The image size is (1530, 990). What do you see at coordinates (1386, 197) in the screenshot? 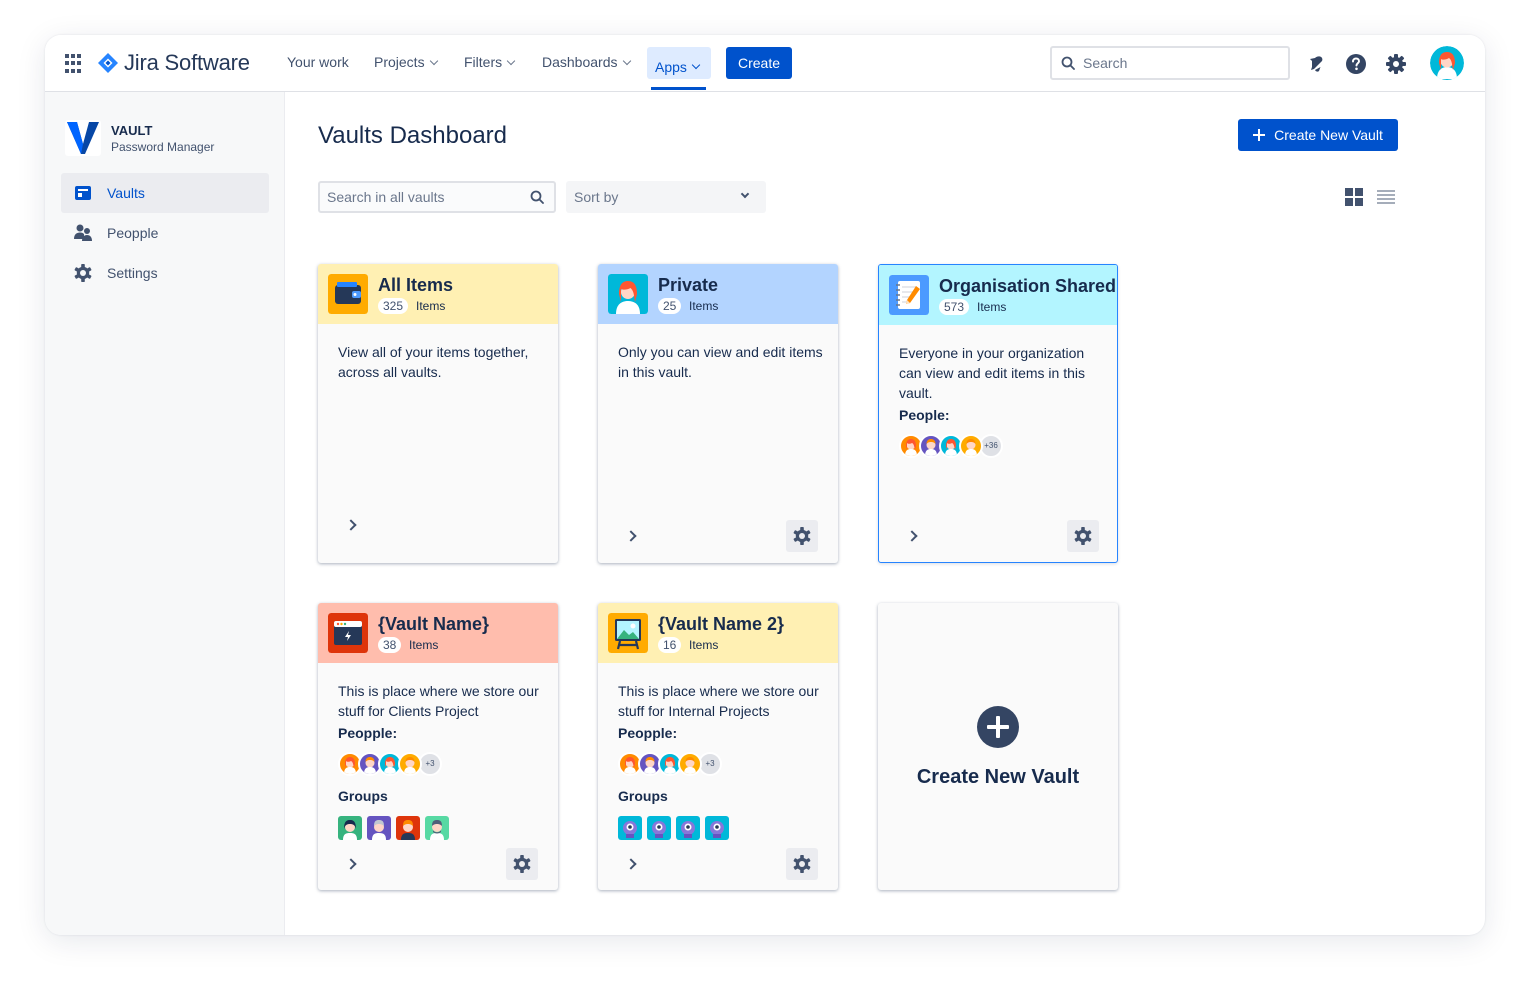
I see `list-view-icon` at bounding box center [1386, 197].